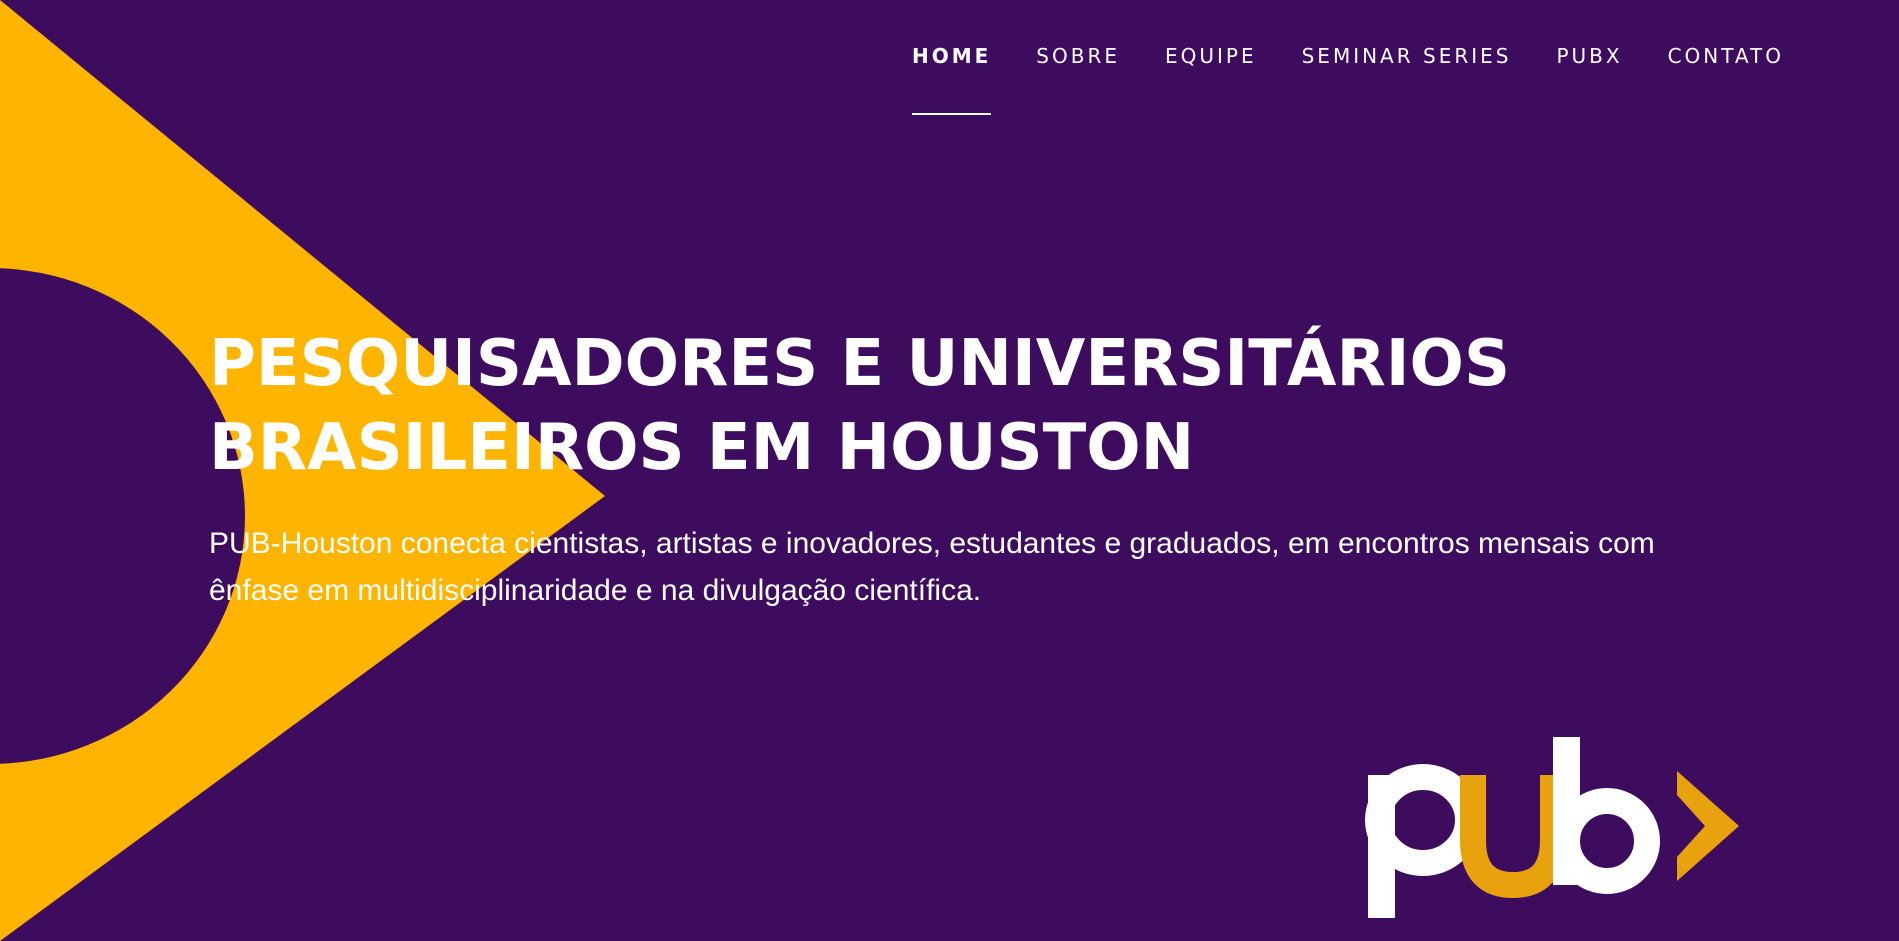  I want to click on nav-item-seminar-series-label: SEMINAR SERIES, so click(1406, 56).